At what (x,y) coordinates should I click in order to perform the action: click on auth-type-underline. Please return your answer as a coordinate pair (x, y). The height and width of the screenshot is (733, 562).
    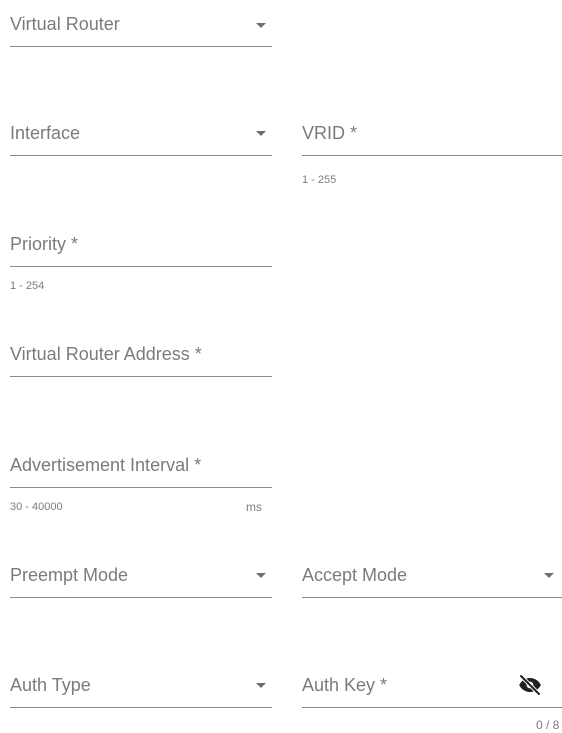
    Looking at the image, I should click on (141, 707).